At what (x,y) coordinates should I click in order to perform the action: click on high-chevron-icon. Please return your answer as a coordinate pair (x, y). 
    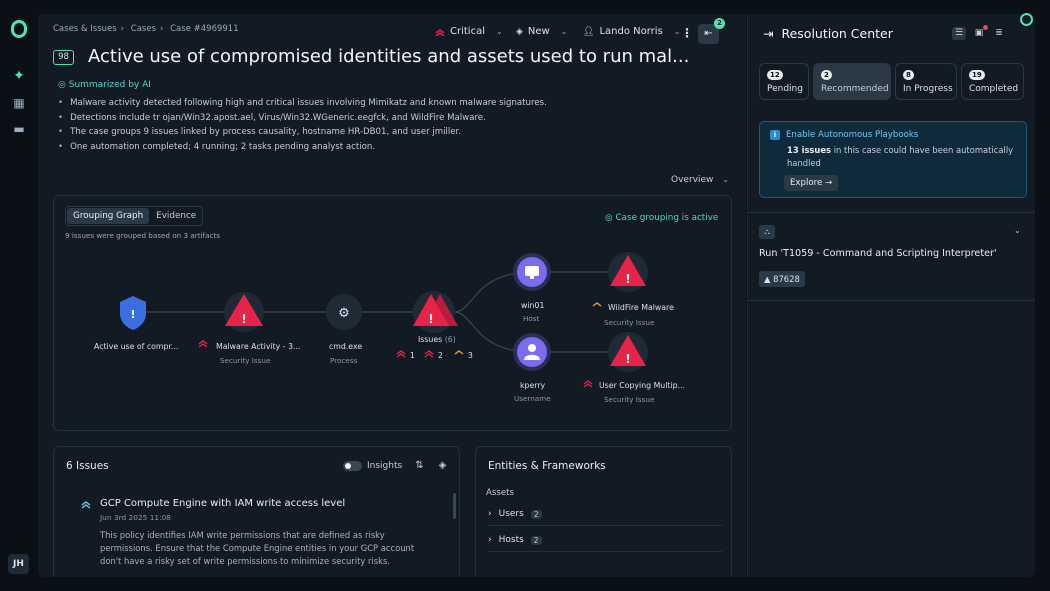
    Looking at the image, I should click on (429, 354).